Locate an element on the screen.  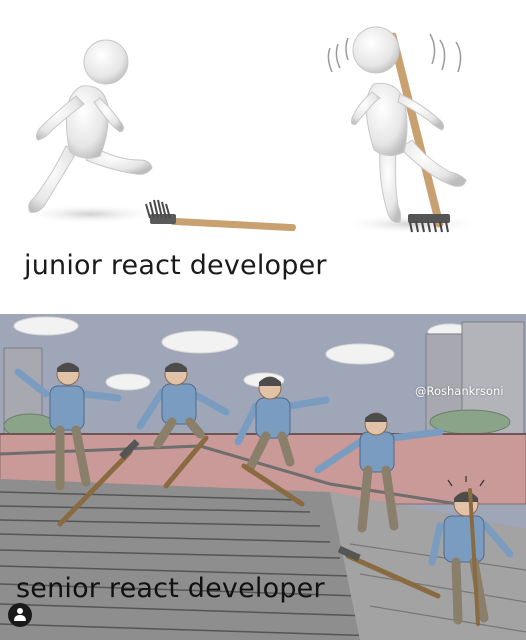
figure-hit-by-rake is located at coordinates (404, 130).